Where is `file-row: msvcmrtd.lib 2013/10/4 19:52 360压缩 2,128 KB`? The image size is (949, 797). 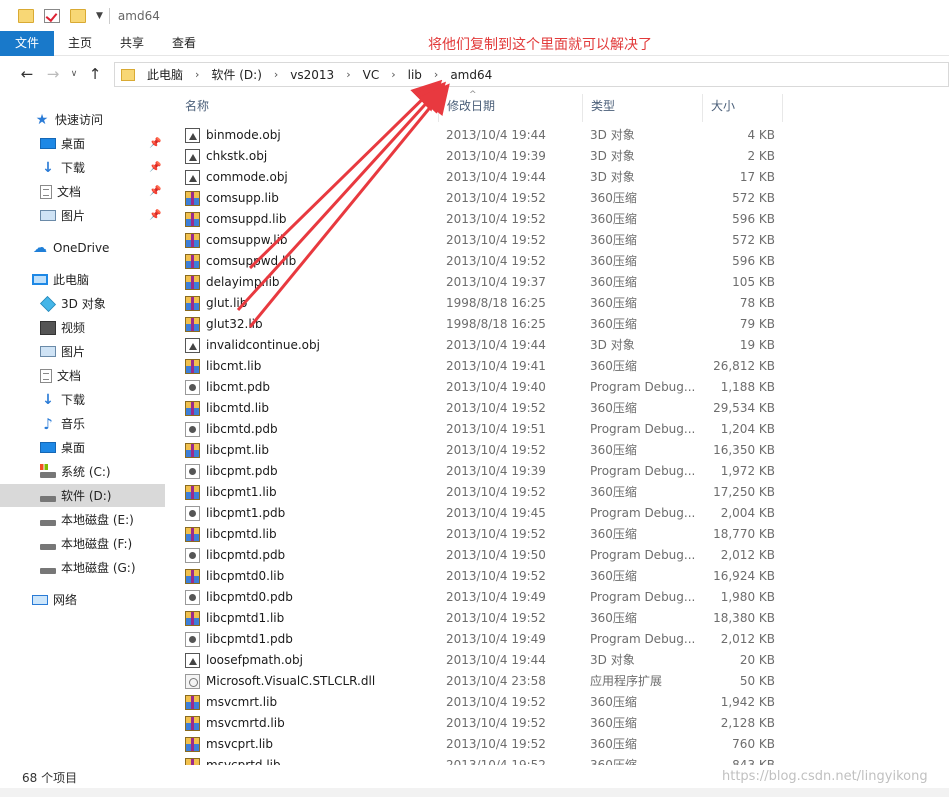 file-row: msvcmrtd.lib 2013/10/4 19:52 360压缩 2,128 KB is located at coordinates (479, 723).